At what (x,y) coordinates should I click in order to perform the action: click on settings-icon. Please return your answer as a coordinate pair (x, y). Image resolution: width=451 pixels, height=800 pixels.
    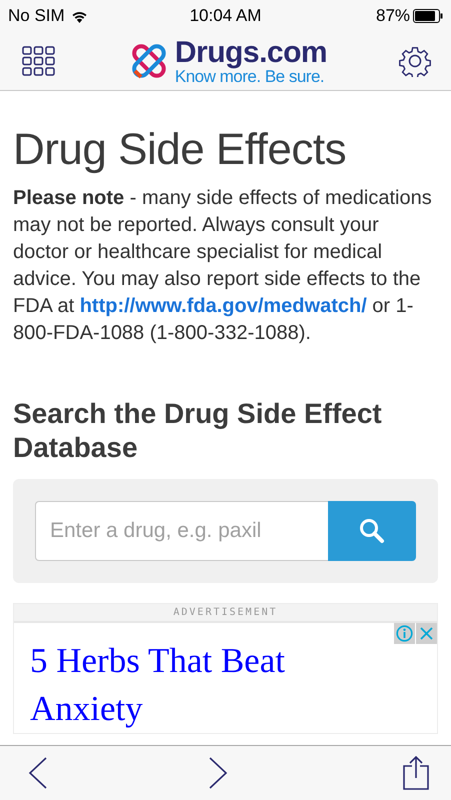
    Looking at the image, I should click on (414, 61).